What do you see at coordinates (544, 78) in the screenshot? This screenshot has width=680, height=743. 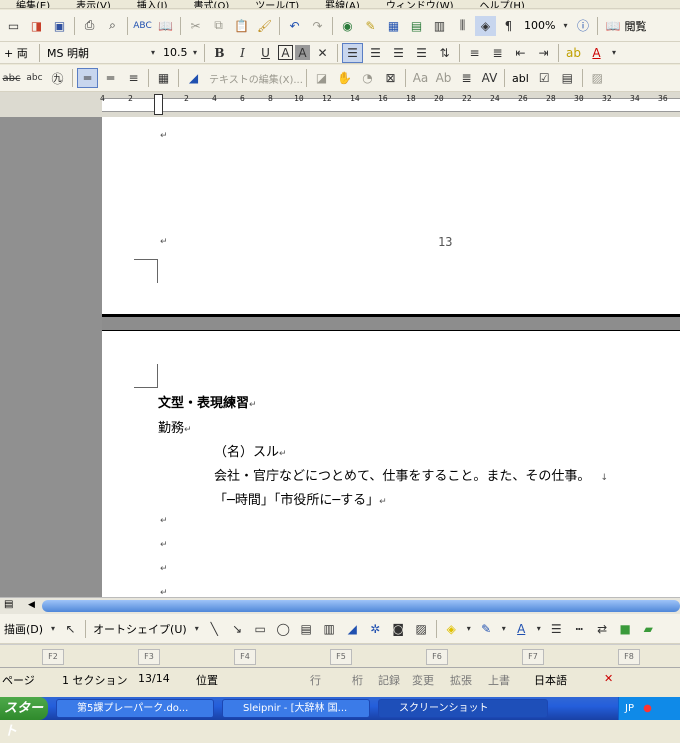 I see `checkbox-icon: ☑` at bounding box center [544, 78].